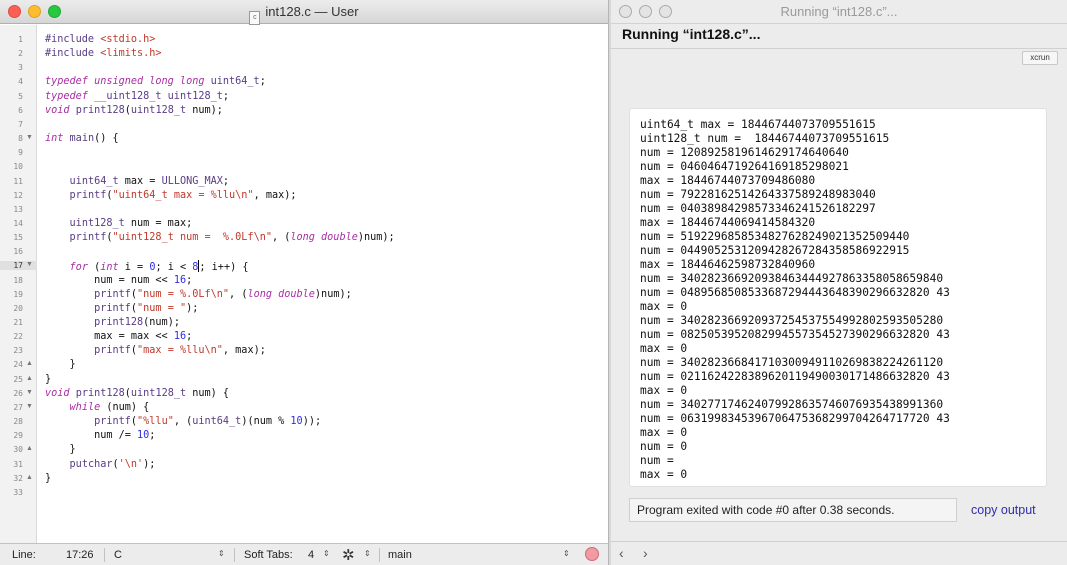  What do you see at coordinates (255, 18) in the screenshot?
I see `c-file-icon: c` at bounding box center [255, 18].